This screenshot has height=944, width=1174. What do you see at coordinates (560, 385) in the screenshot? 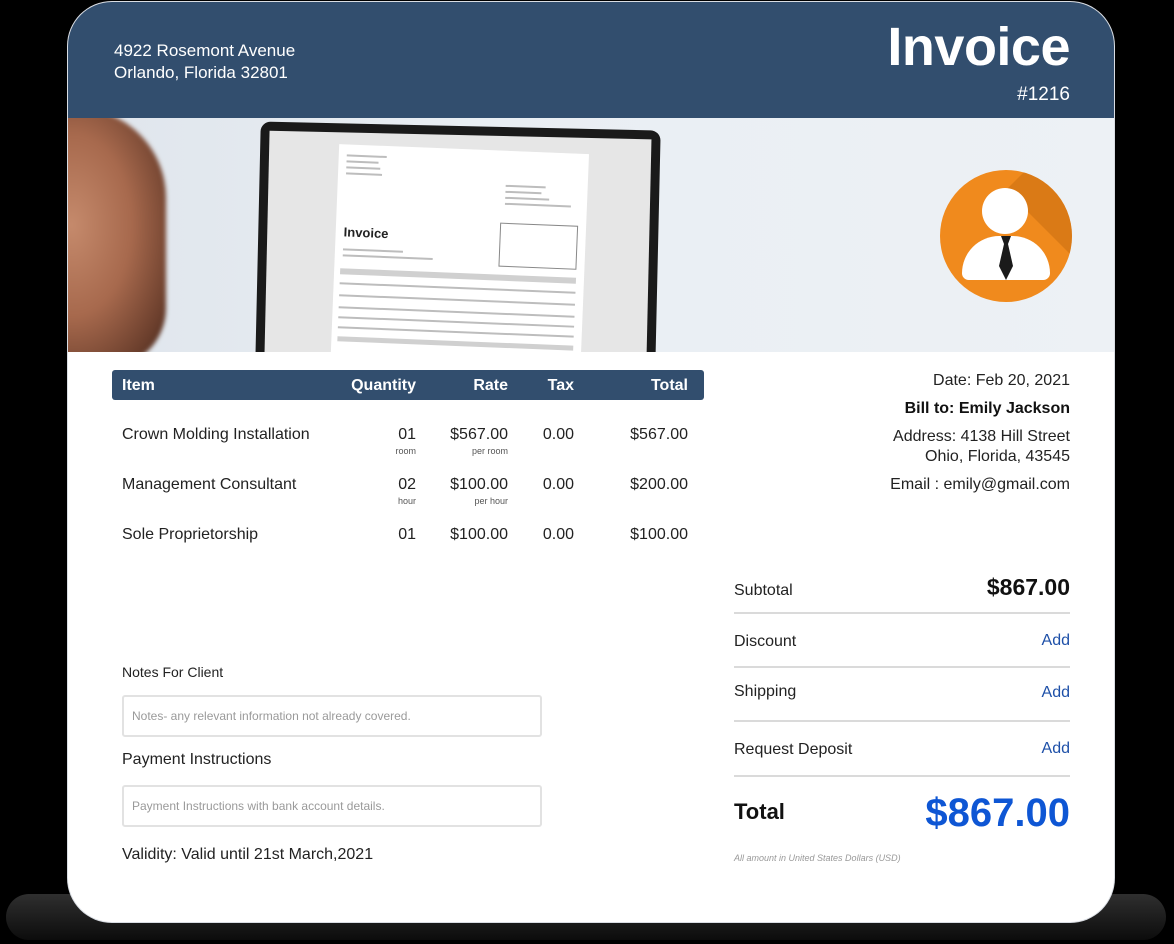
I see `column-tax: Tax` at bounding box center [560, 385].